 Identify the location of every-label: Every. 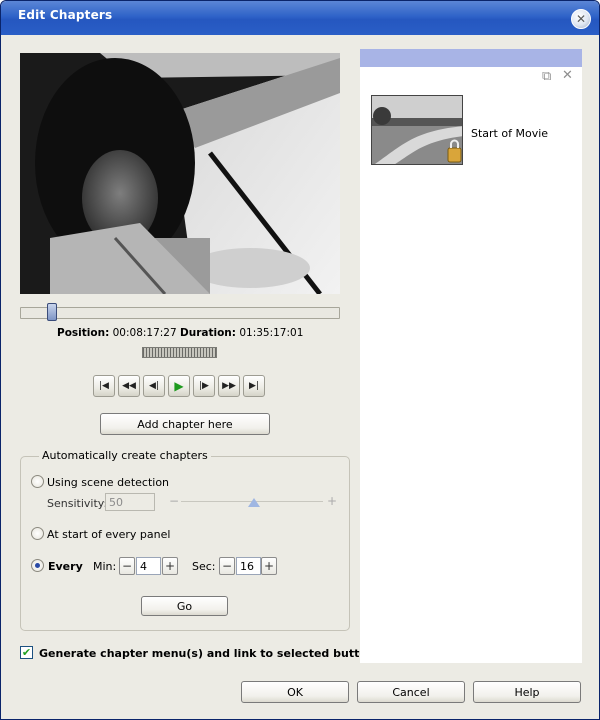
(65, 566).